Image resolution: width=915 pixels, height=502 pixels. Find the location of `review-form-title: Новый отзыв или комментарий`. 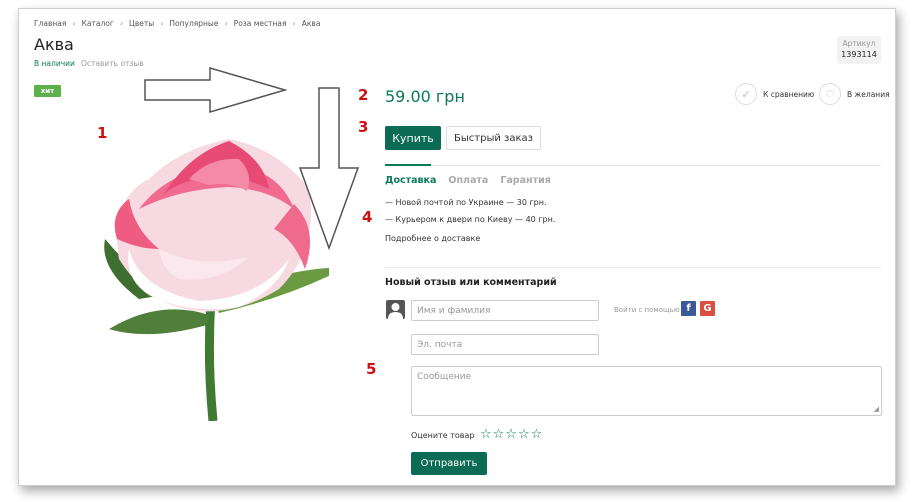

review-form-title: Новый отзыв или комментарий is located at coordinates (471, 282).